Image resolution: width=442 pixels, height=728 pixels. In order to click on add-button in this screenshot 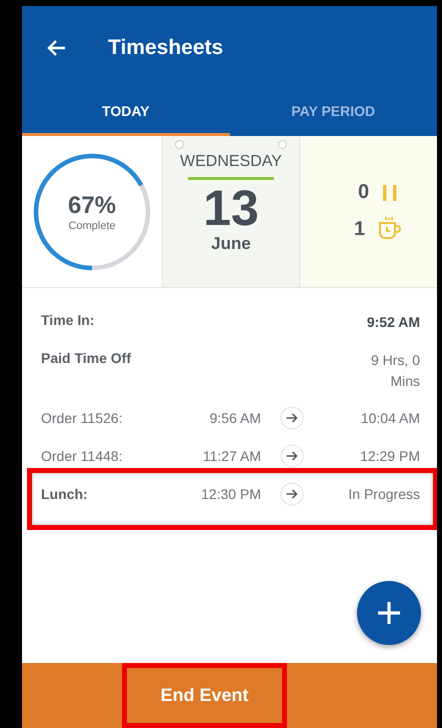, I will do `click(389, 613)`.